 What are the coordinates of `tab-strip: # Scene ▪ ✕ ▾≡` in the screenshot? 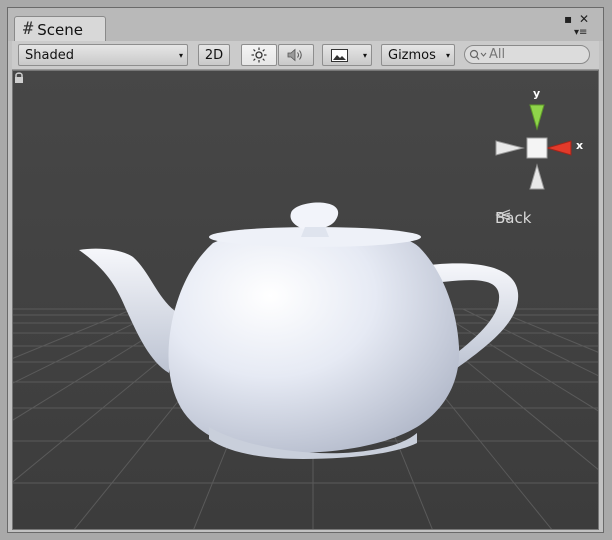 It's located at (305, 25).